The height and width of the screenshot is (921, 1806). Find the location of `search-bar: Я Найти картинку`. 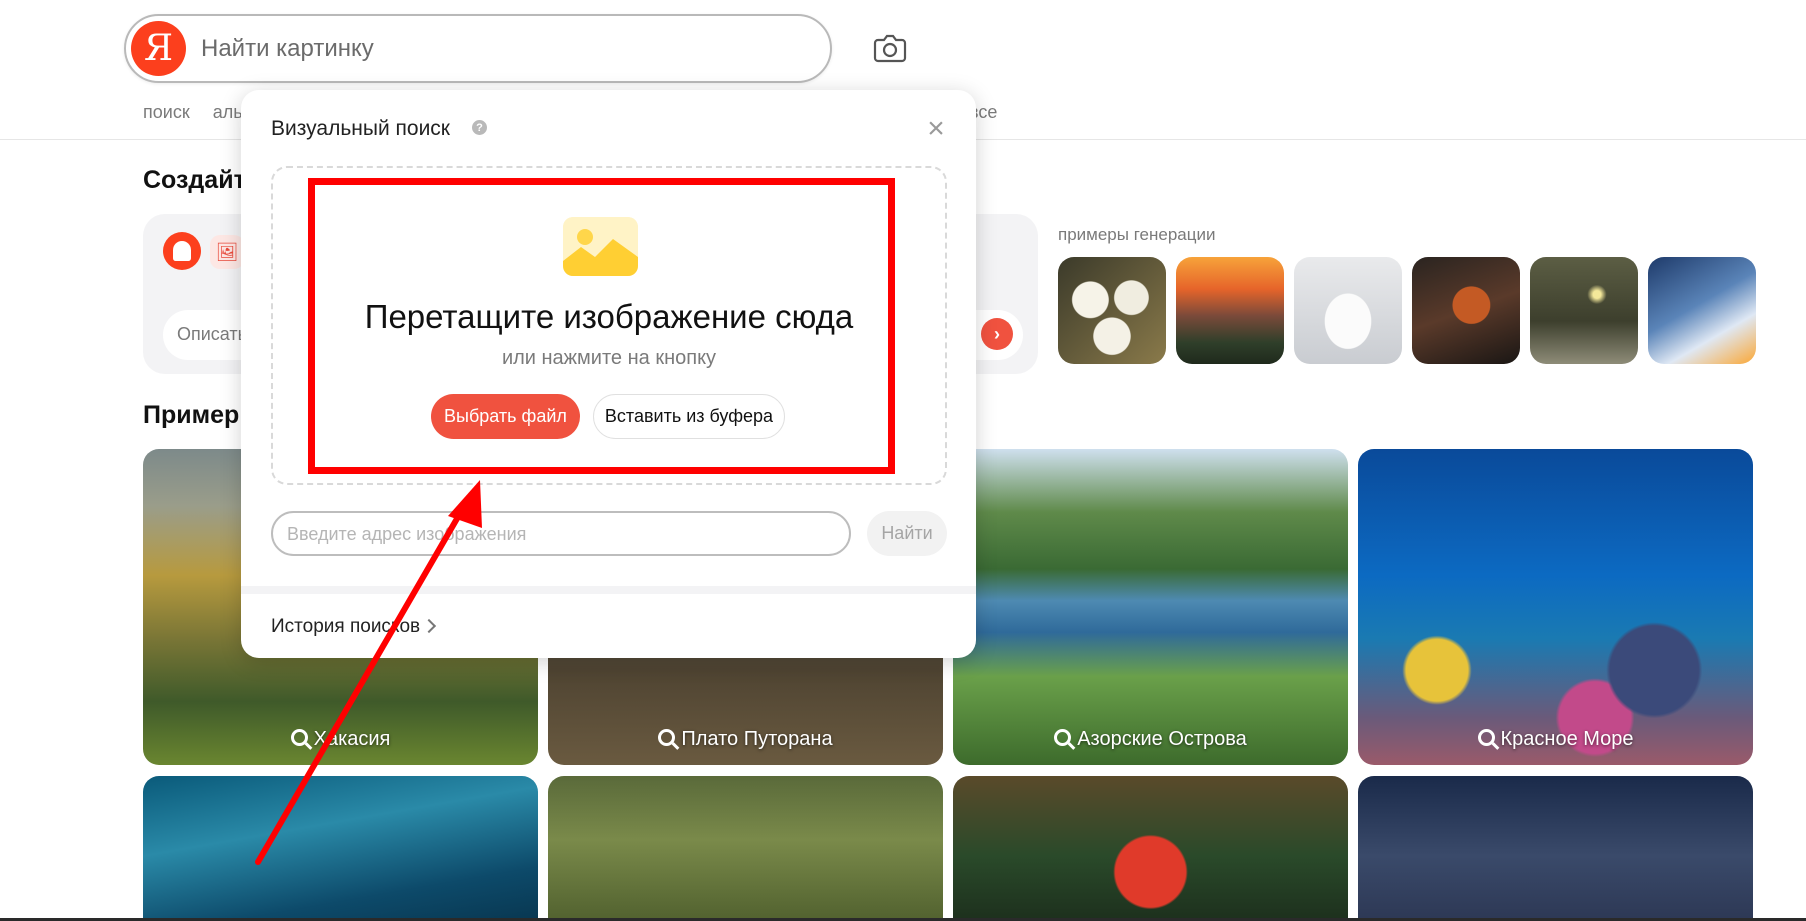

search-bar: Я Найти картинку is located at coordinates (478, 48).